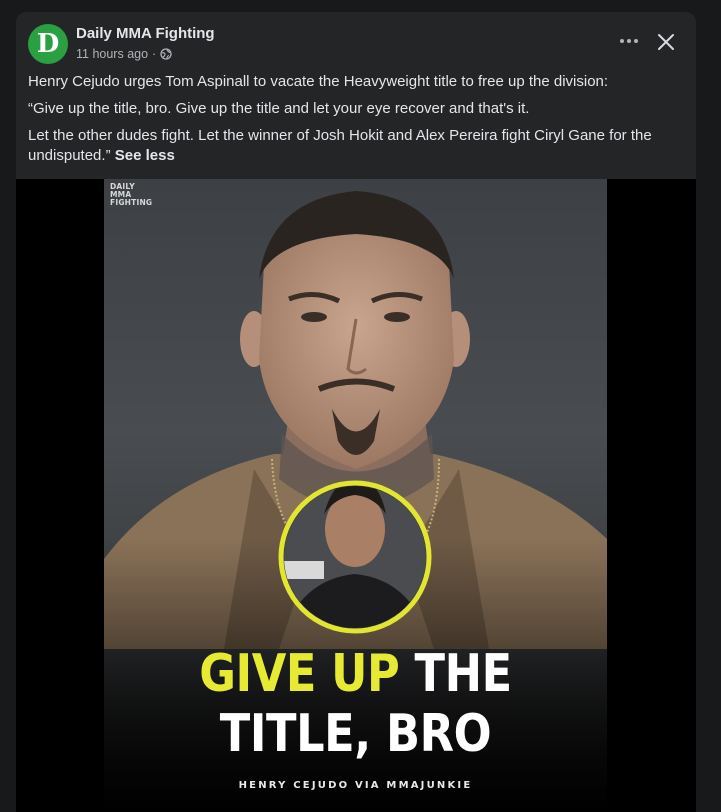 The image size is (721, 812). What do you see at coordinates (131, 202) in the screenshot?
I see `watermark-line-3: FIGHTING` at bounding box center [131, 202].